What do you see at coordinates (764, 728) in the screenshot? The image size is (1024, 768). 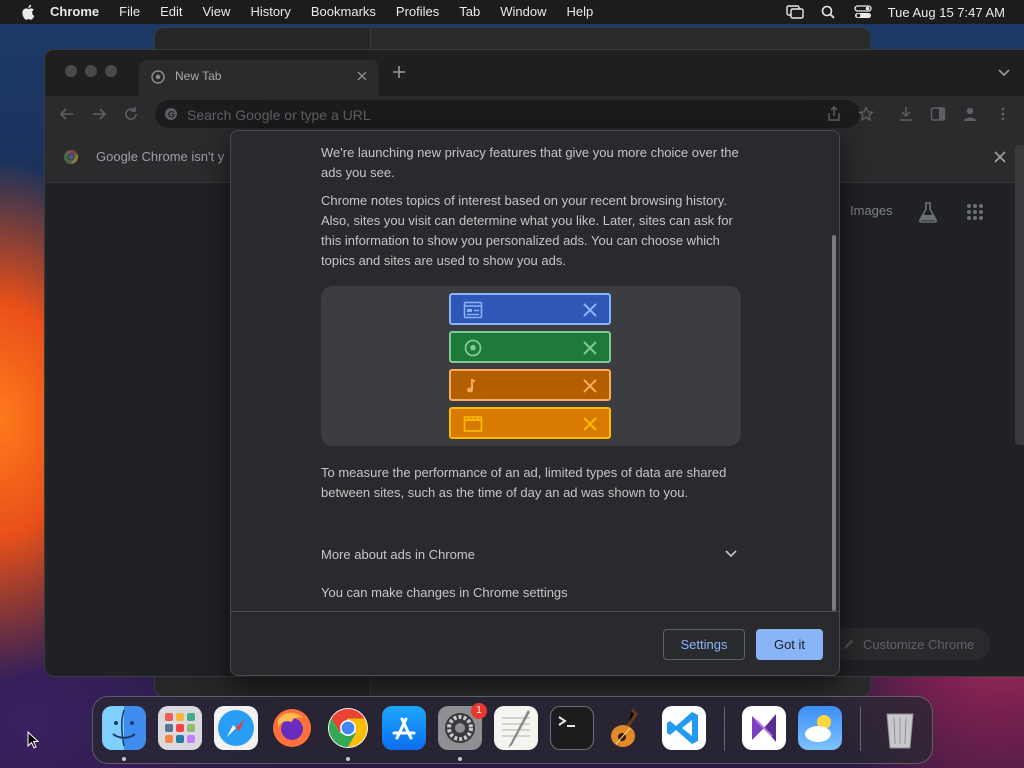 I see `visual-studio-icon` at bounding box center [764, 728].